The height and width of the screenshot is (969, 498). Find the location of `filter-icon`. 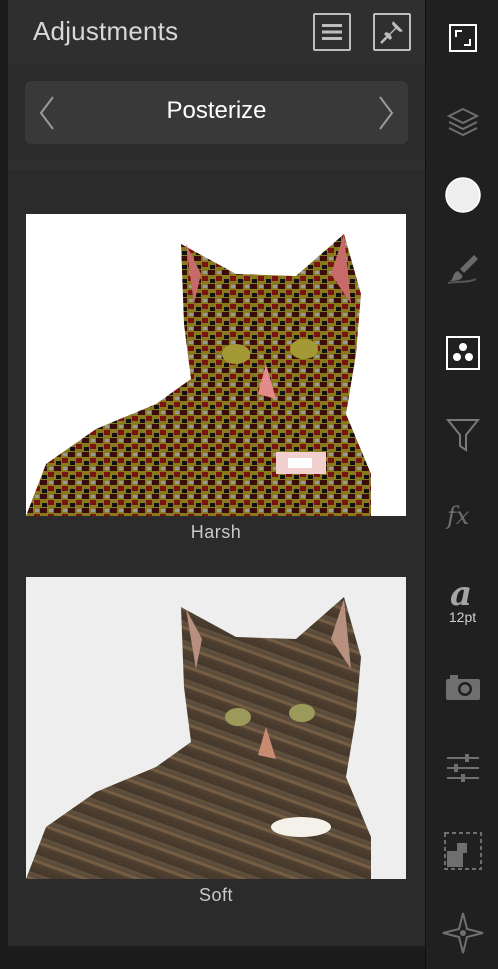

filter-icon is located at coordinates (462, 435).